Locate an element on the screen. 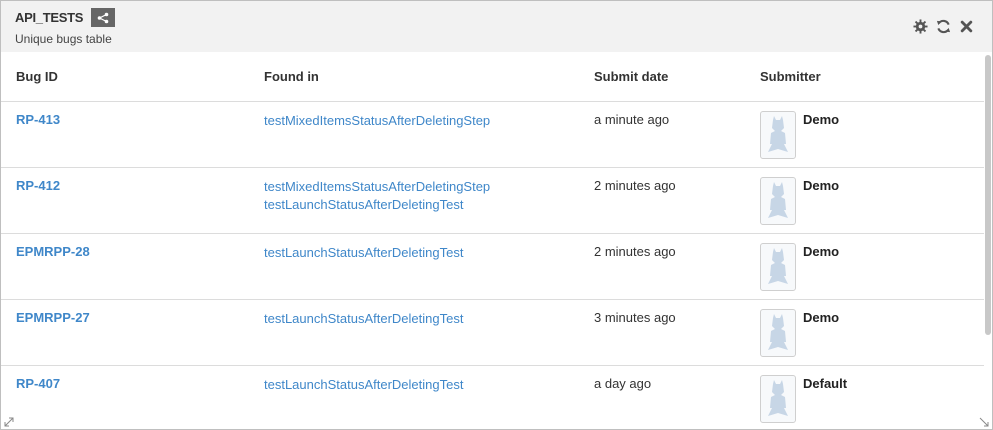 This screenshot has height=430, width=993. title-row: API_TESTS is located at coordinates (65, 17).